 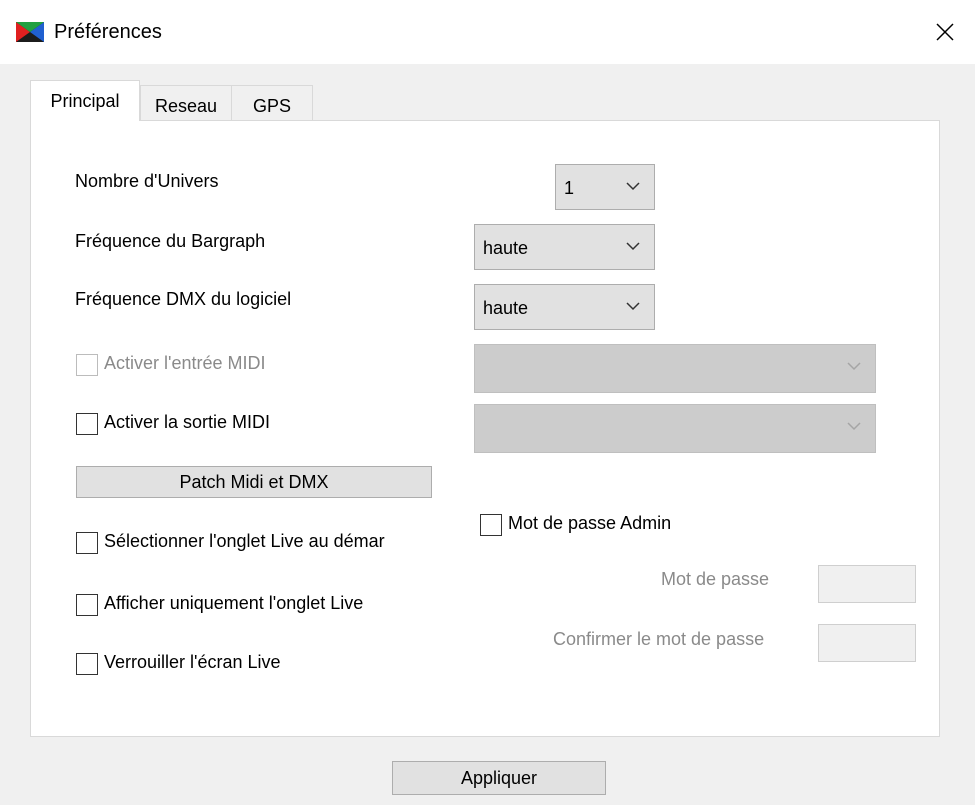 I want to click on close-button, so click(x=945, y=32).